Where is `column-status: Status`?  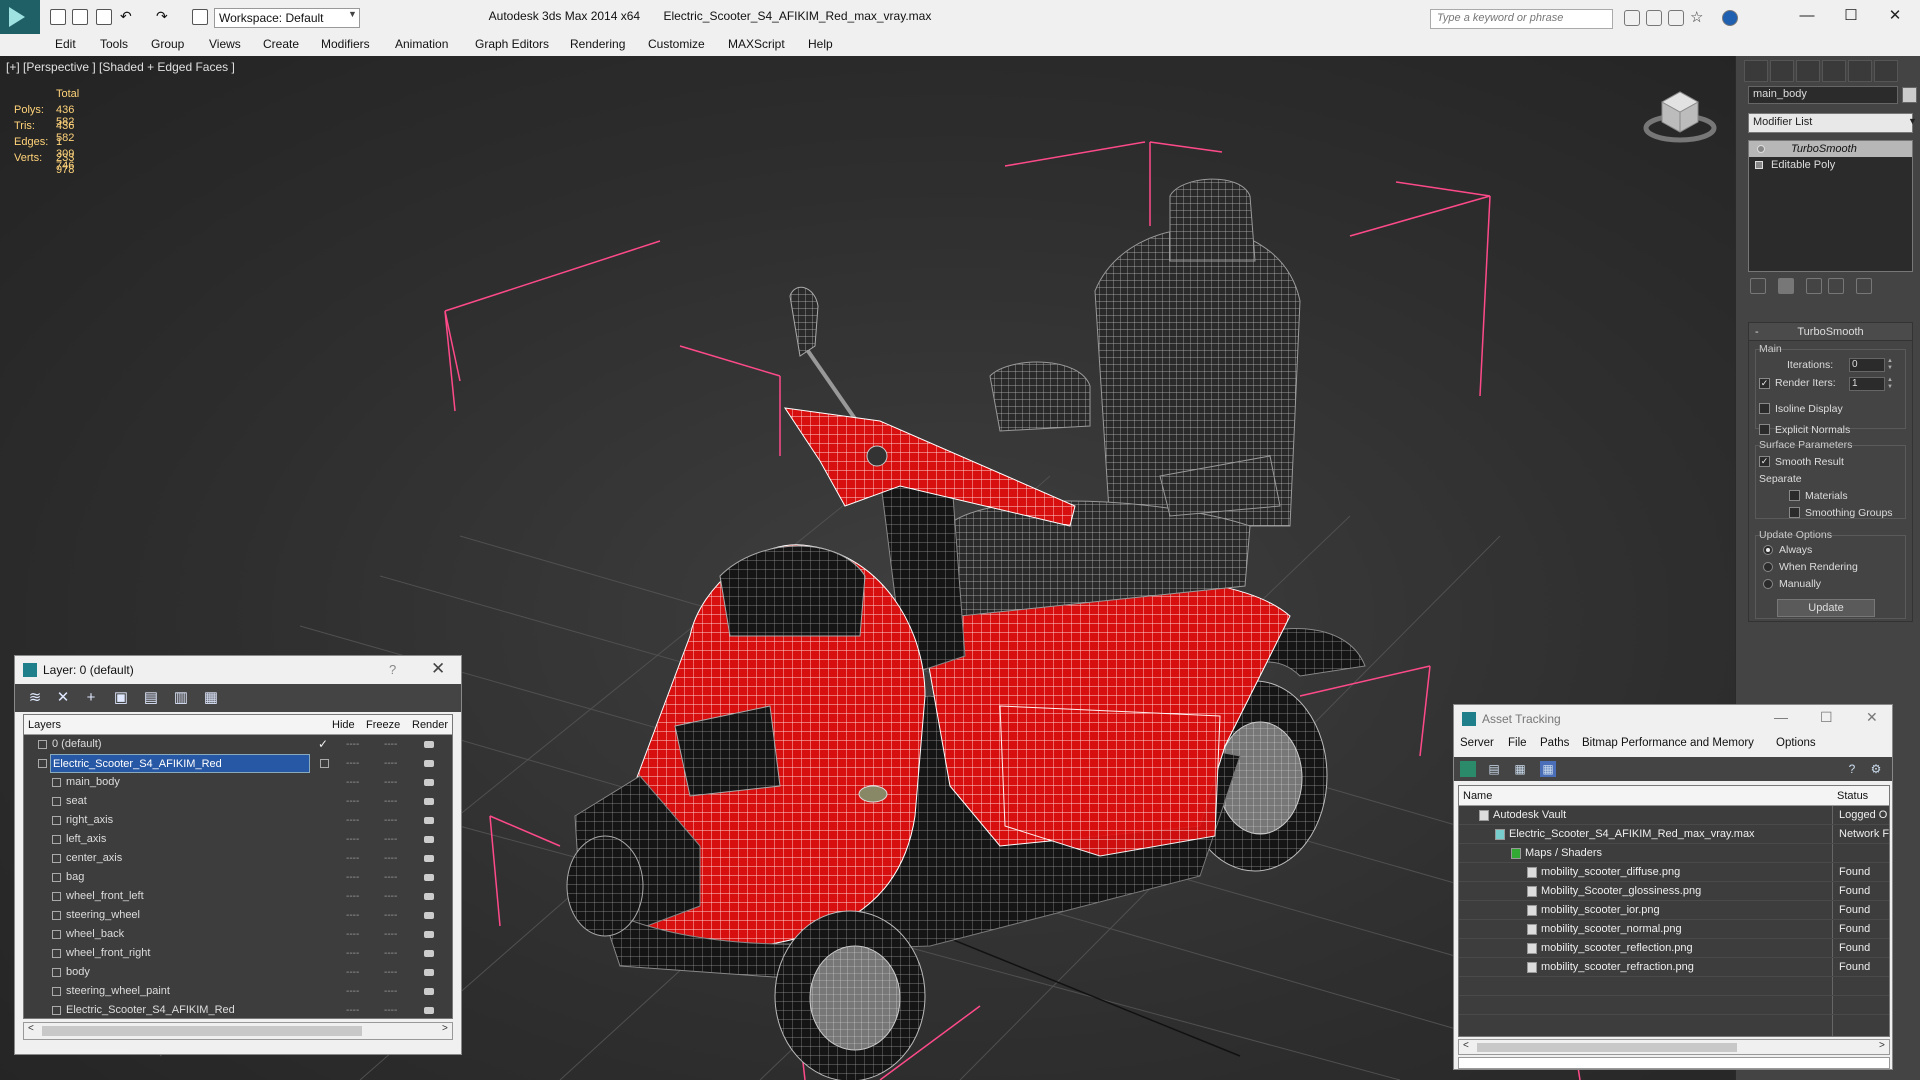
column-status: Status is located at coordinates (1852, 796).